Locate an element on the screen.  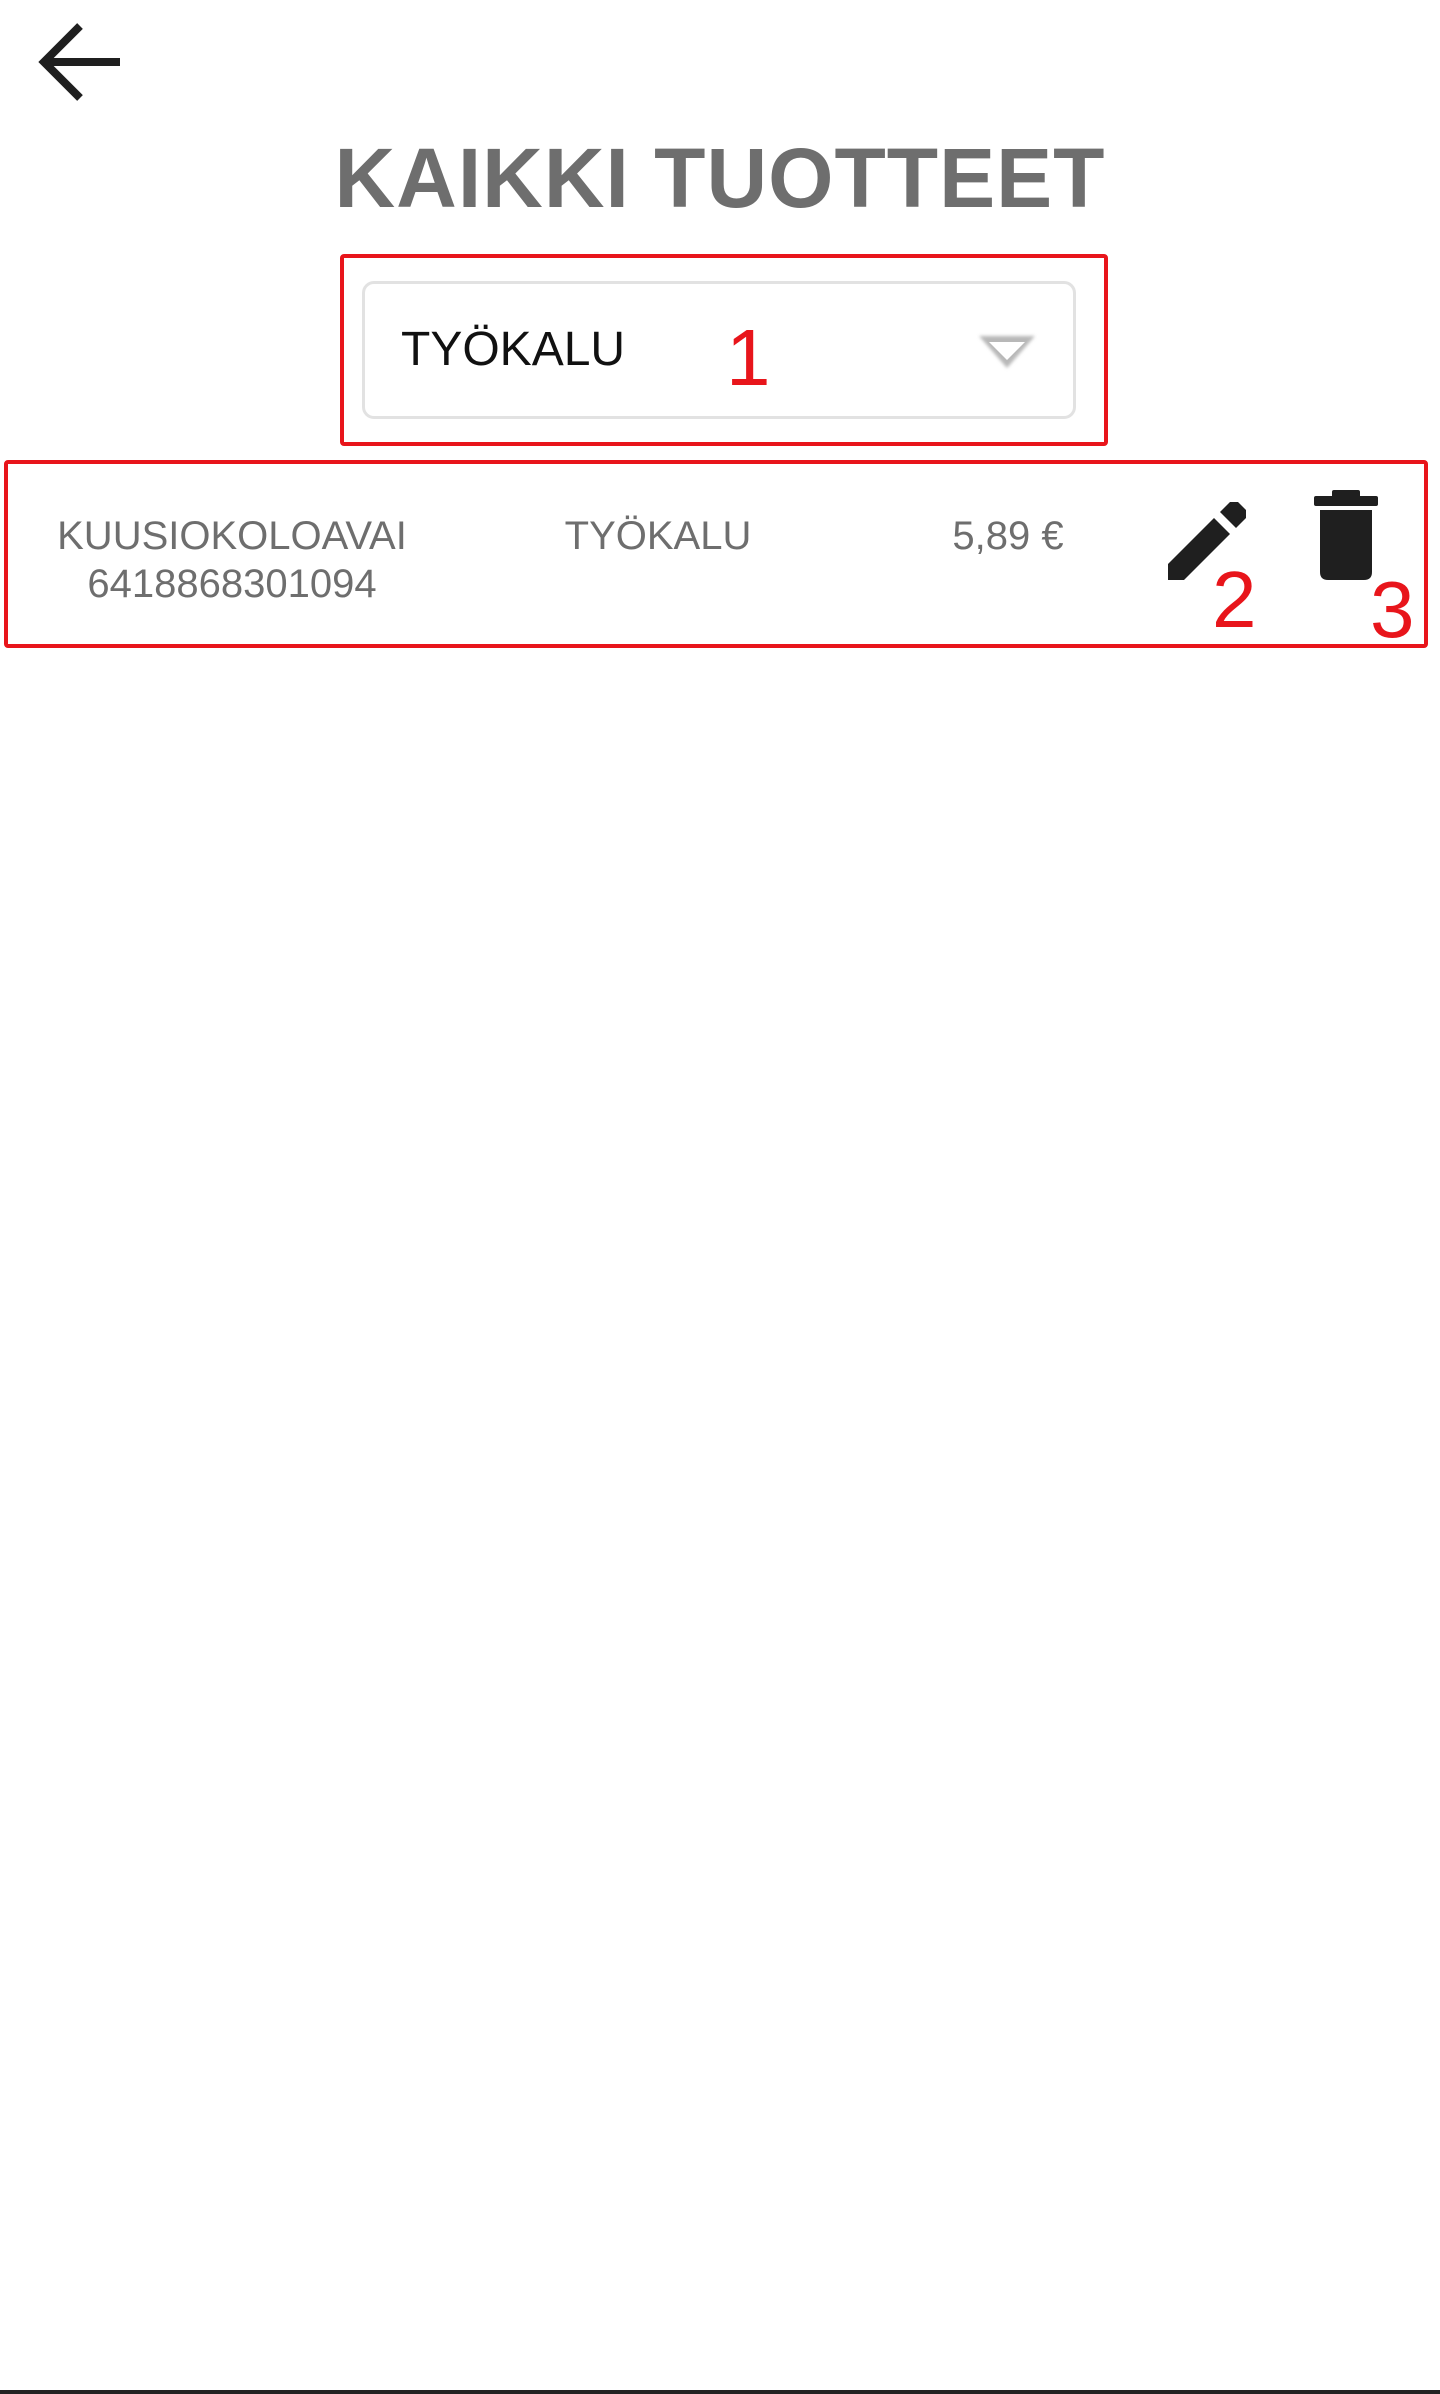
category-dropdown: TYÖKALU is located at coordinates (719, 350).